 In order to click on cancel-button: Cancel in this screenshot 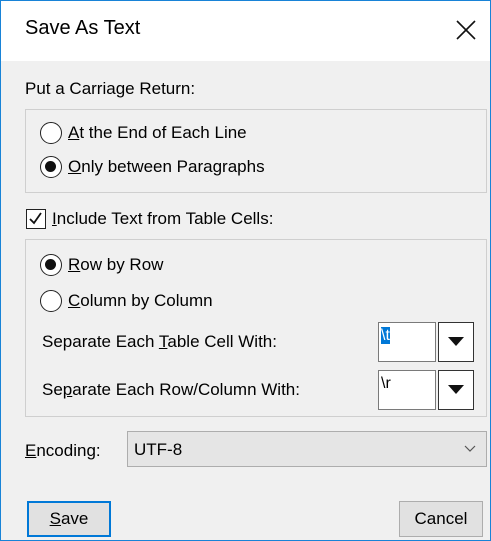, I will do `click(441, 519)`.